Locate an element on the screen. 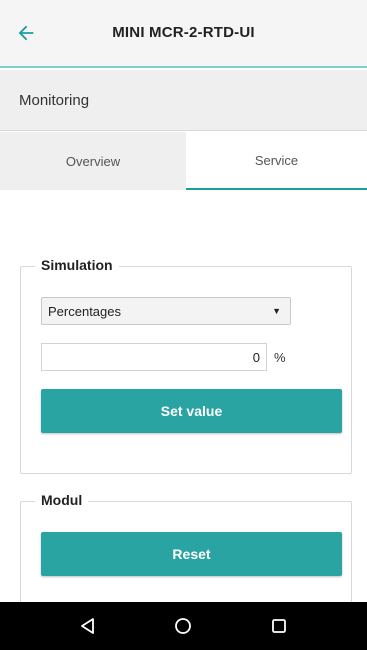 Image resolution: width=367 pixels, height=650 pixels. triangle-back-icon is located at coordinates (87, 626).